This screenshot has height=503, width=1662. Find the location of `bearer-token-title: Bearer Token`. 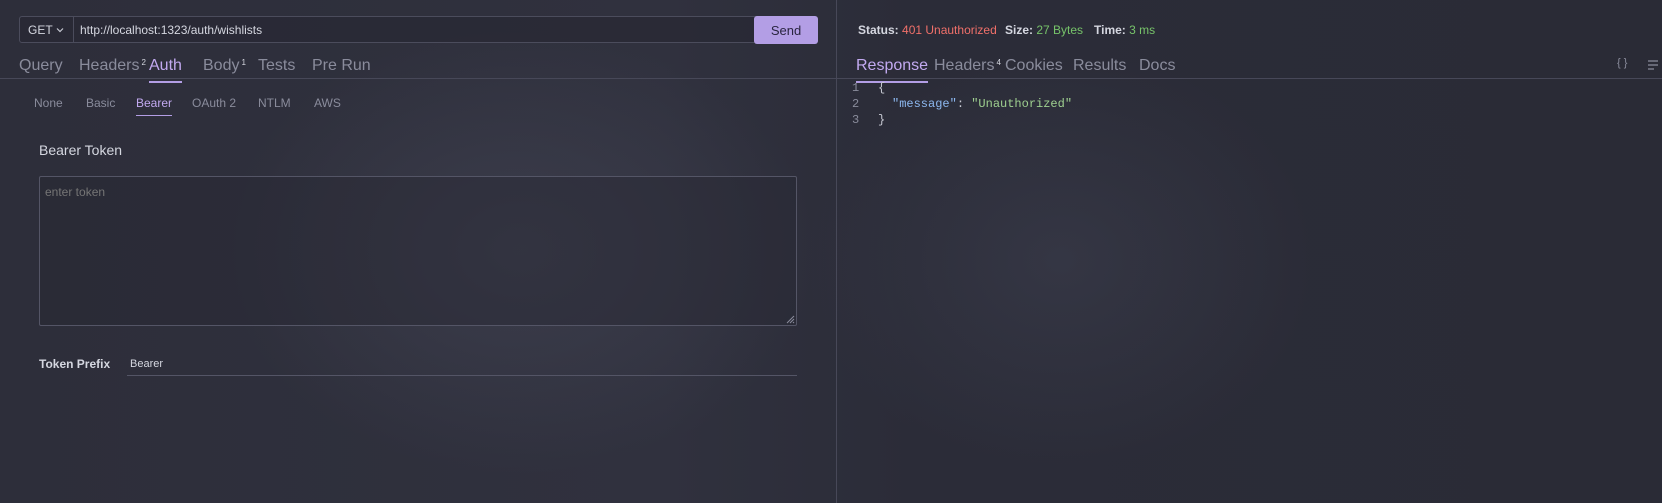

bearer-token-title: Bearer Token is located at coordinates (81, 150).